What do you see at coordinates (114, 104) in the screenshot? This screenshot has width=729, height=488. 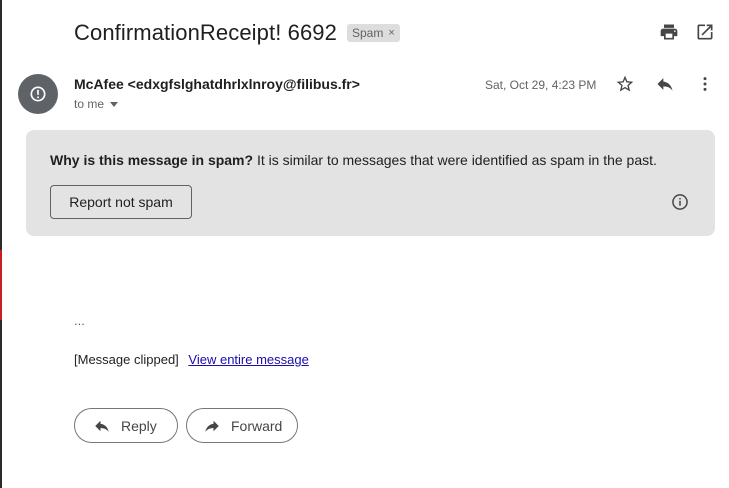 I see `chevron-down-icon` at bounding box center [114, 104].